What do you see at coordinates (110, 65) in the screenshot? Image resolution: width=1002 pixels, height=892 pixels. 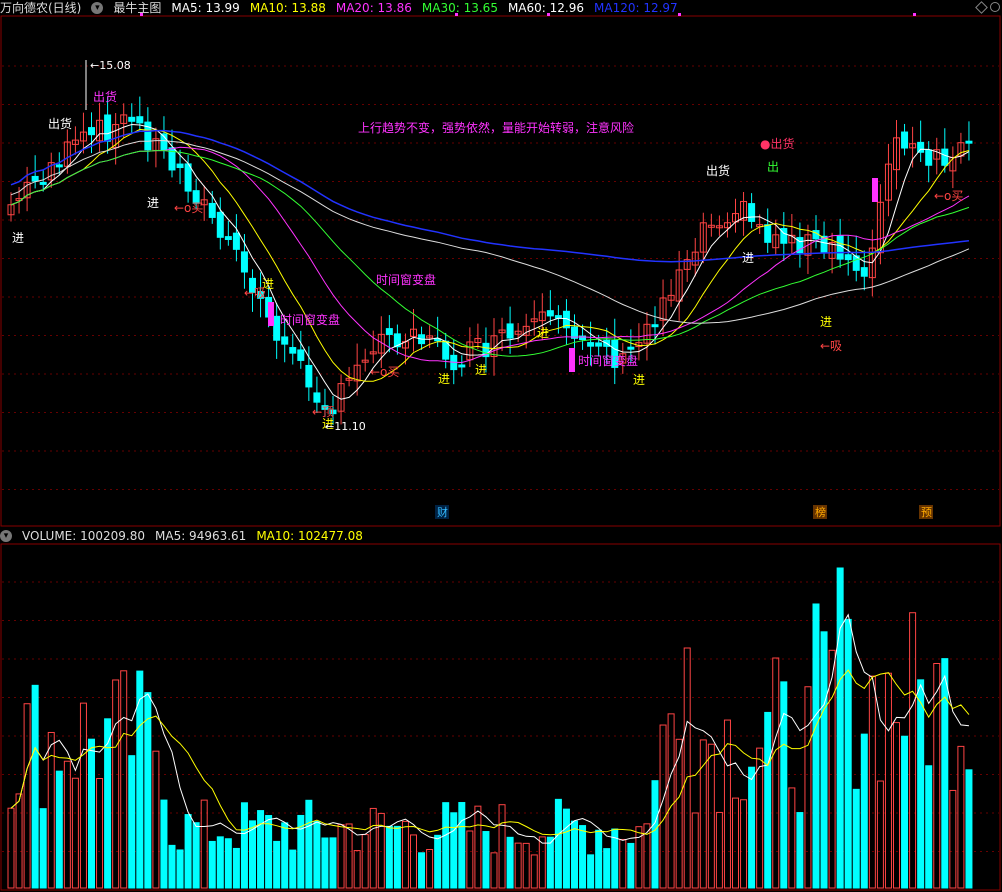 I see `price-high-label: ←15.08` at bounding box center [110, 65].